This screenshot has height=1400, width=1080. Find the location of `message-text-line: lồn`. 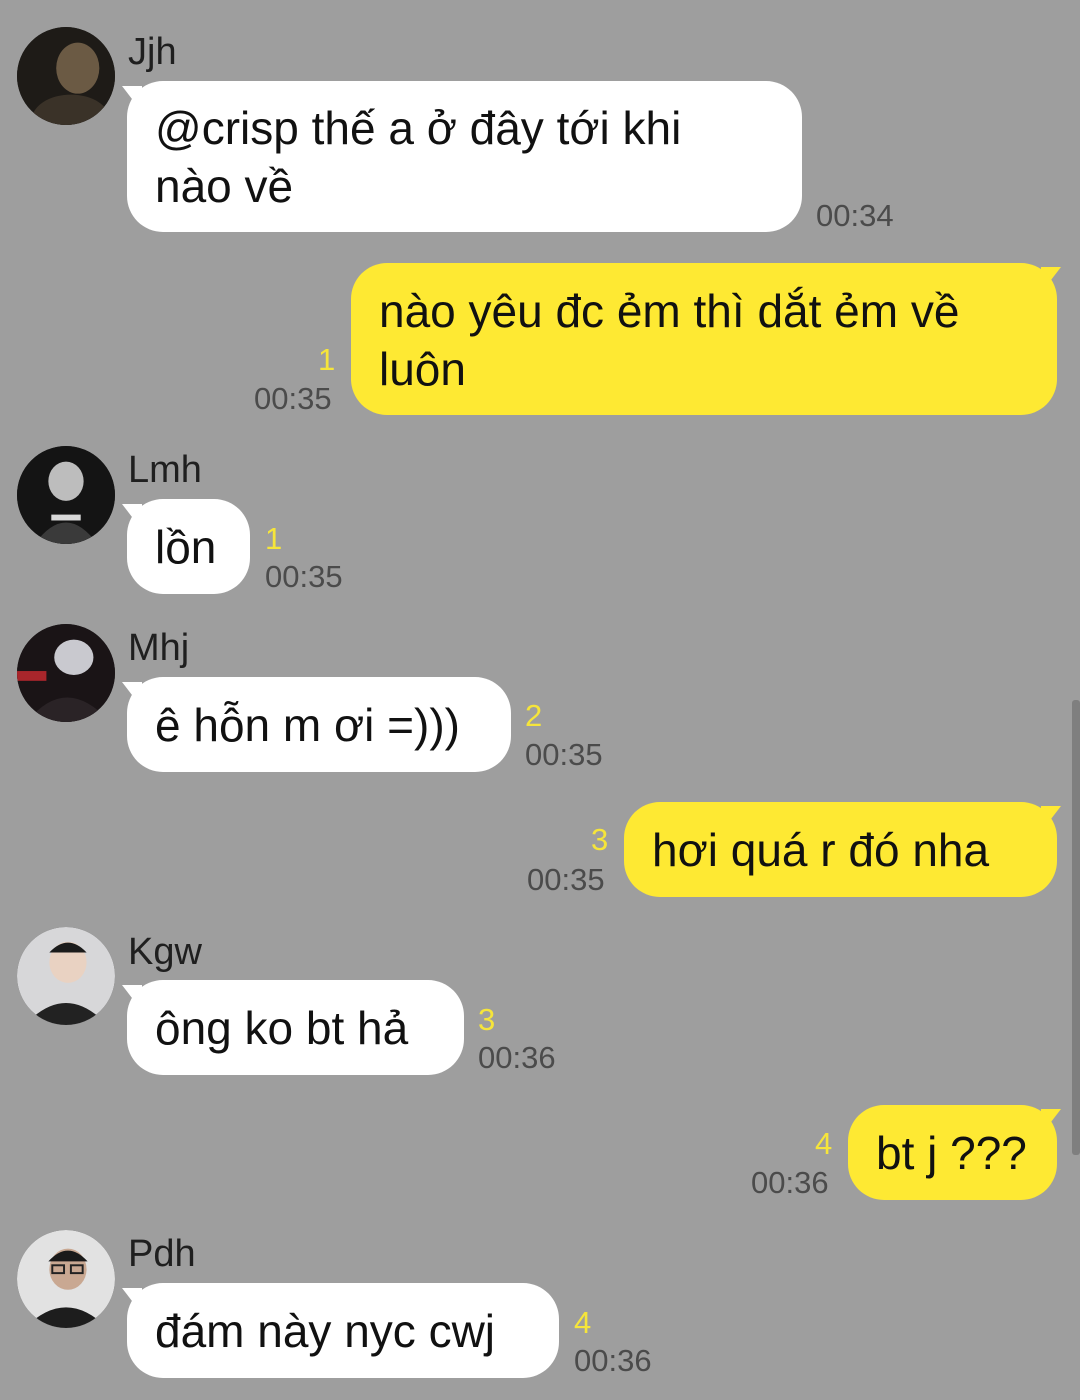

message-text-line: lồn is located at coordinates (186, 547).